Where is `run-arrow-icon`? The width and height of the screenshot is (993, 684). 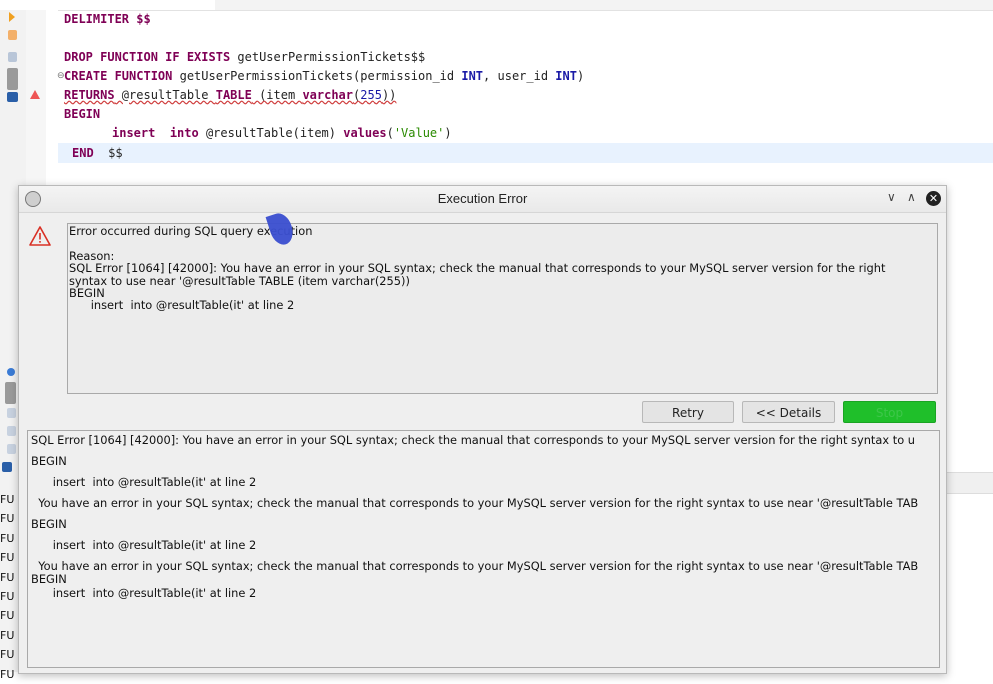
run-arrow-icon is located at coordinates (12, 17).